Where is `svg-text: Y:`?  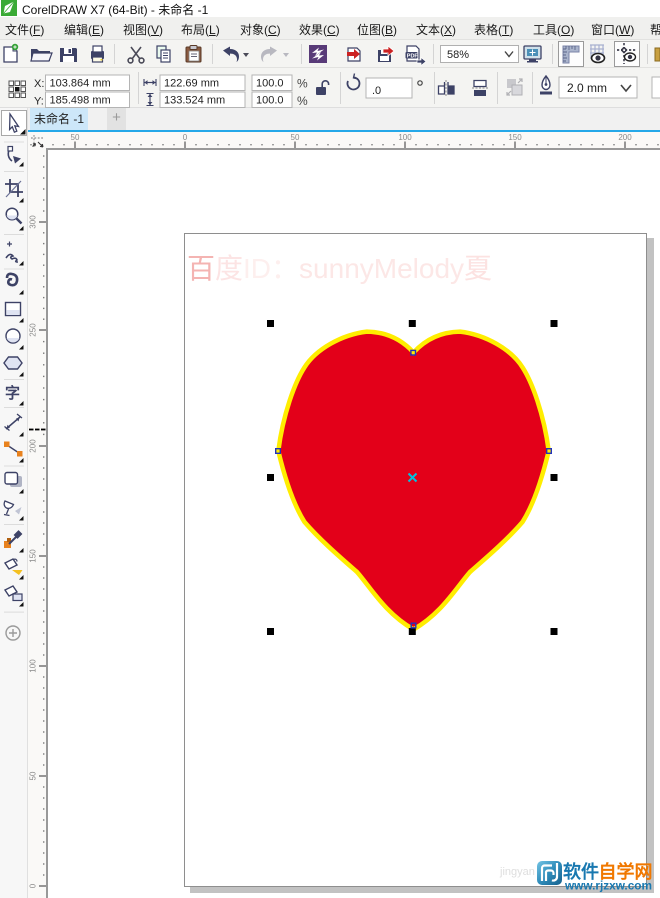
svg-text: Y: is located at coordinates (39, 102).